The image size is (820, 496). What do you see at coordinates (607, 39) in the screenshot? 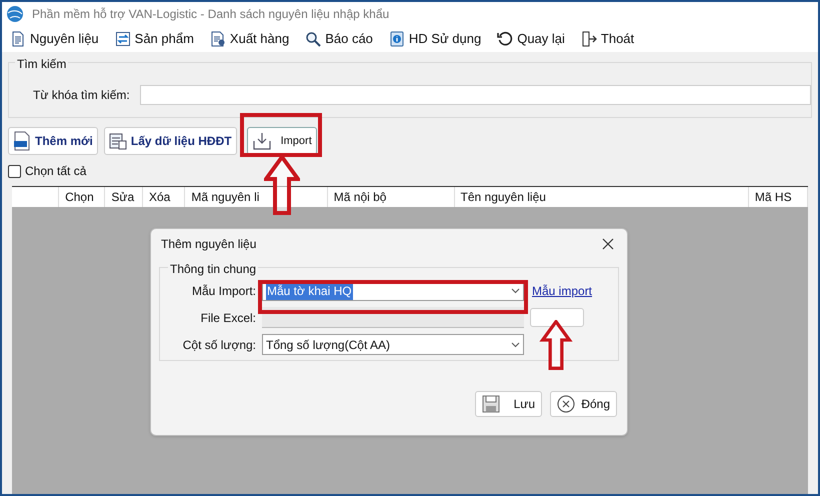
I see `menu-item: Thoát` at bounding box center [607, 39].